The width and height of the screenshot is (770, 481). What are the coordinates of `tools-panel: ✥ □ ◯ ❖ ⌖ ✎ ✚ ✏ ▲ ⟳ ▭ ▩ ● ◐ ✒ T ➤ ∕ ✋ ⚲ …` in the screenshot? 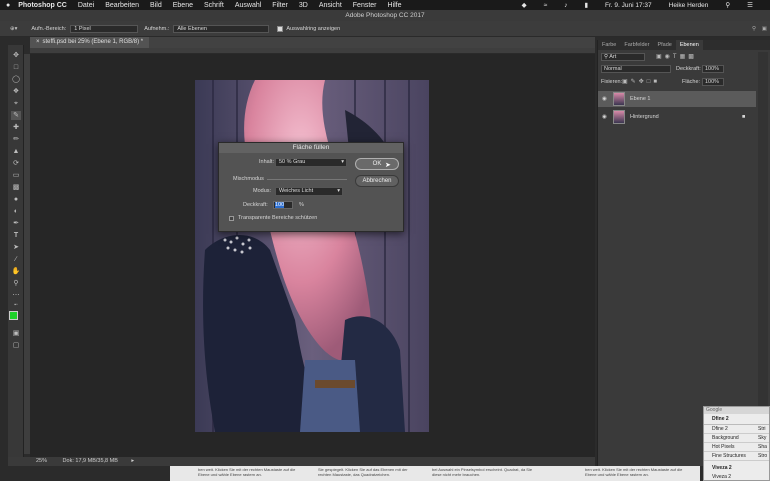 It's located at (16, 251).